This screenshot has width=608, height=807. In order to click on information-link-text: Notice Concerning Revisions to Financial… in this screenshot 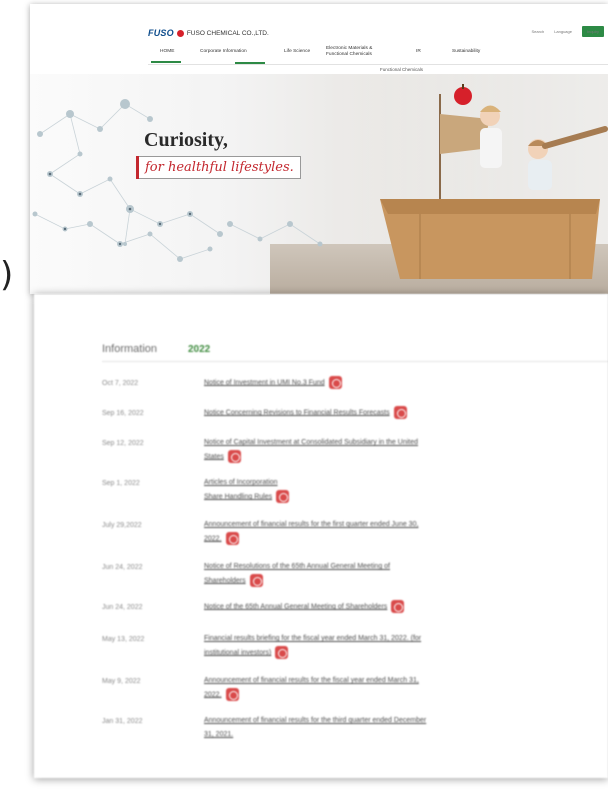, I will do `click(297, 412)`.